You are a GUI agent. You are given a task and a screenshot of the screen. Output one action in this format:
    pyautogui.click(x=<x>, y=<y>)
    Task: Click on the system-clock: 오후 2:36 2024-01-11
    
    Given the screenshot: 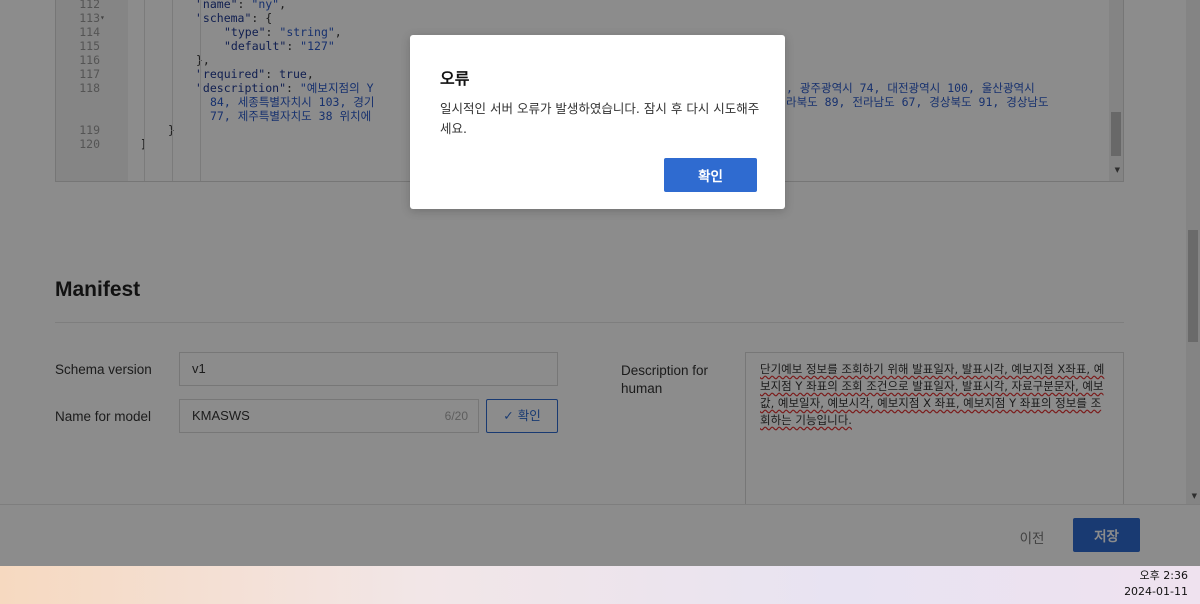 What is the action you would take?
    pyautogui.click(x=1156, y=584)
    